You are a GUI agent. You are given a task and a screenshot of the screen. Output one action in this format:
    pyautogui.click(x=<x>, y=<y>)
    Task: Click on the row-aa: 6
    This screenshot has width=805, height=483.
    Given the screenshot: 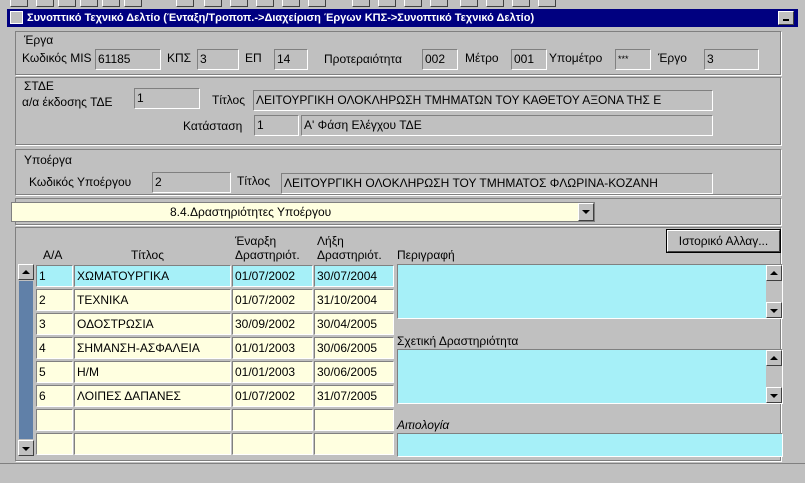 What is the action you would take?
    pyautogui.click(x=54, y=396)
    